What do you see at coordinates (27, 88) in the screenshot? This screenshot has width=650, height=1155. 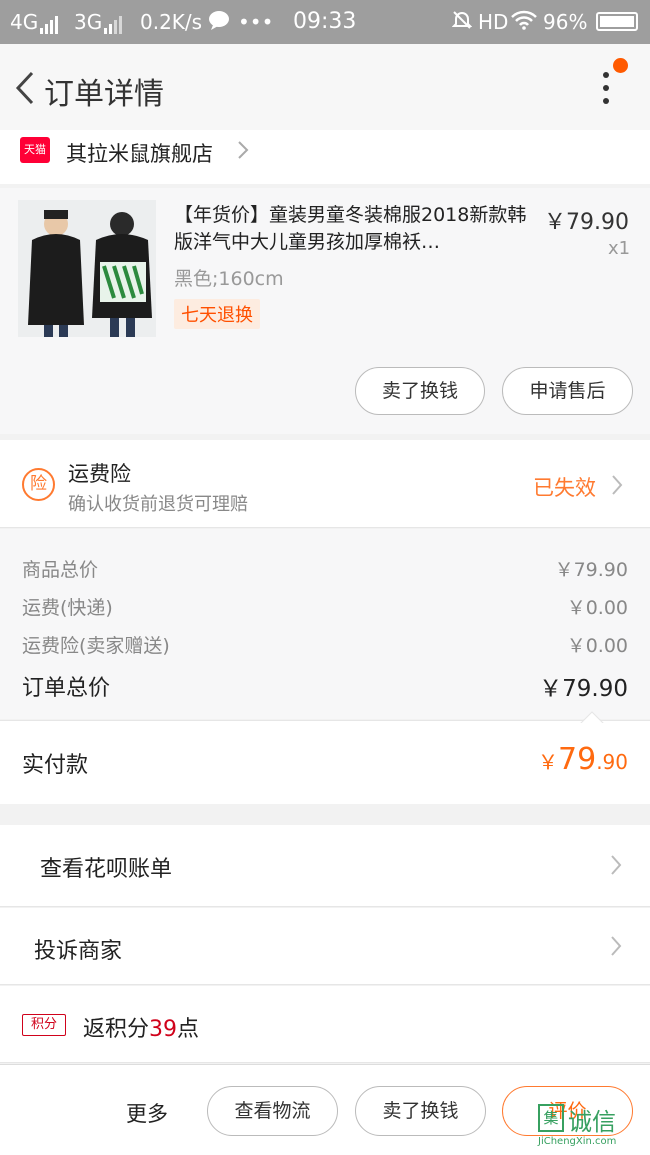 I see `back-arrow-icon` at bounding box center [27, 88].